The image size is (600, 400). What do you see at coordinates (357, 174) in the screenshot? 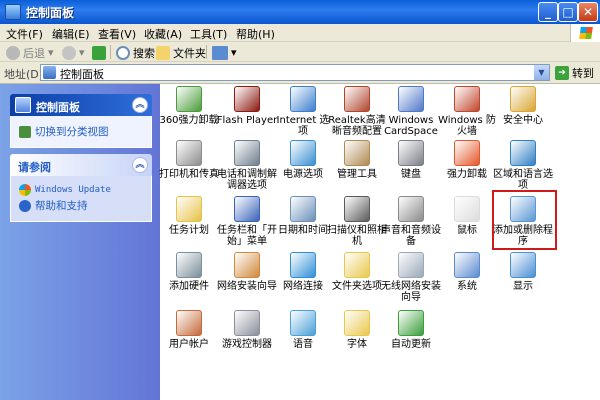
I see `applet-label: 管理工具` at bounding box center [357, 174].